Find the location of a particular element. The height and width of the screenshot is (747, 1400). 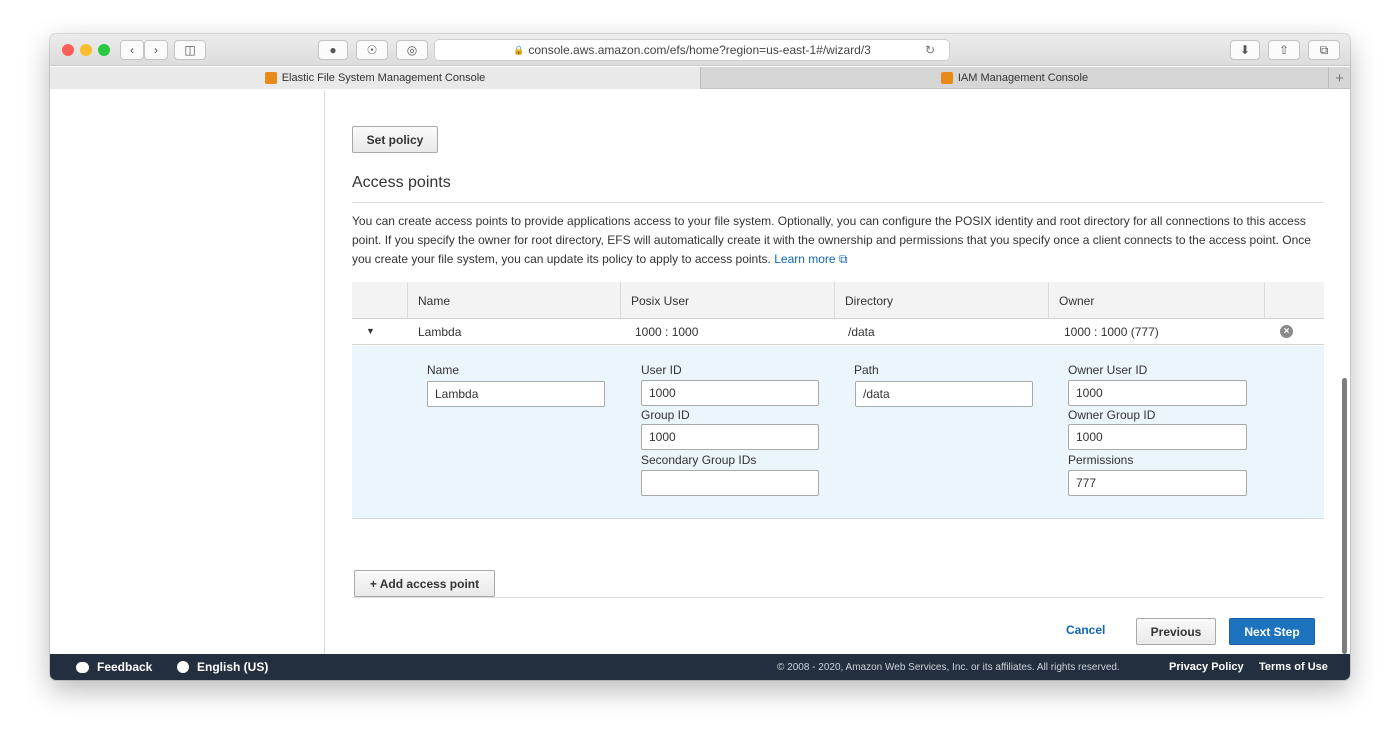

feedback-label: Feedback is located at coordinates (125, 667).